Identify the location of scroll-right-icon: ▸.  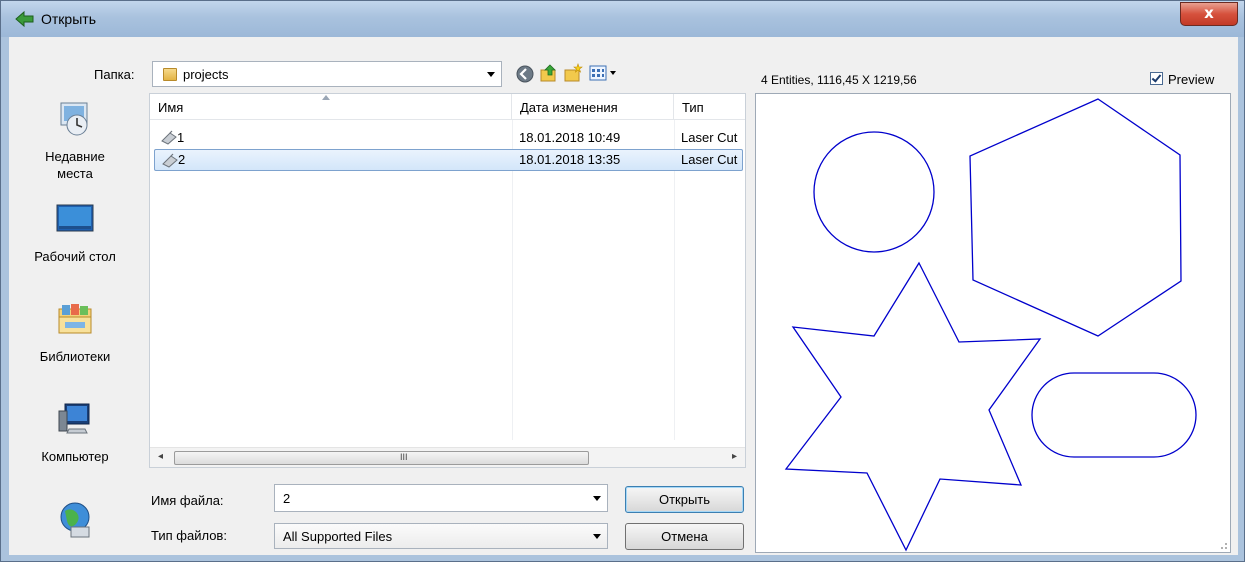
(734, 456).